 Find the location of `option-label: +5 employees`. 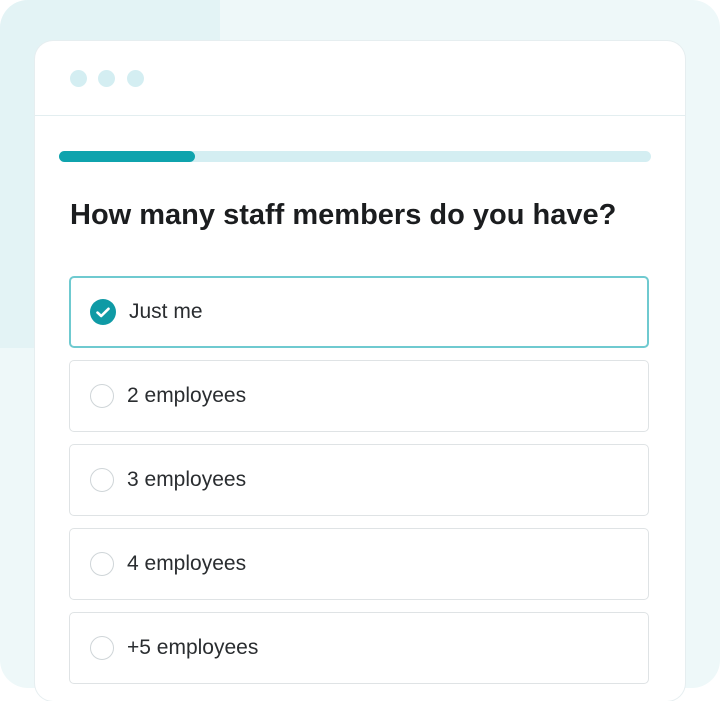

option-label: +5 employees is located at coordinates (193, 647).